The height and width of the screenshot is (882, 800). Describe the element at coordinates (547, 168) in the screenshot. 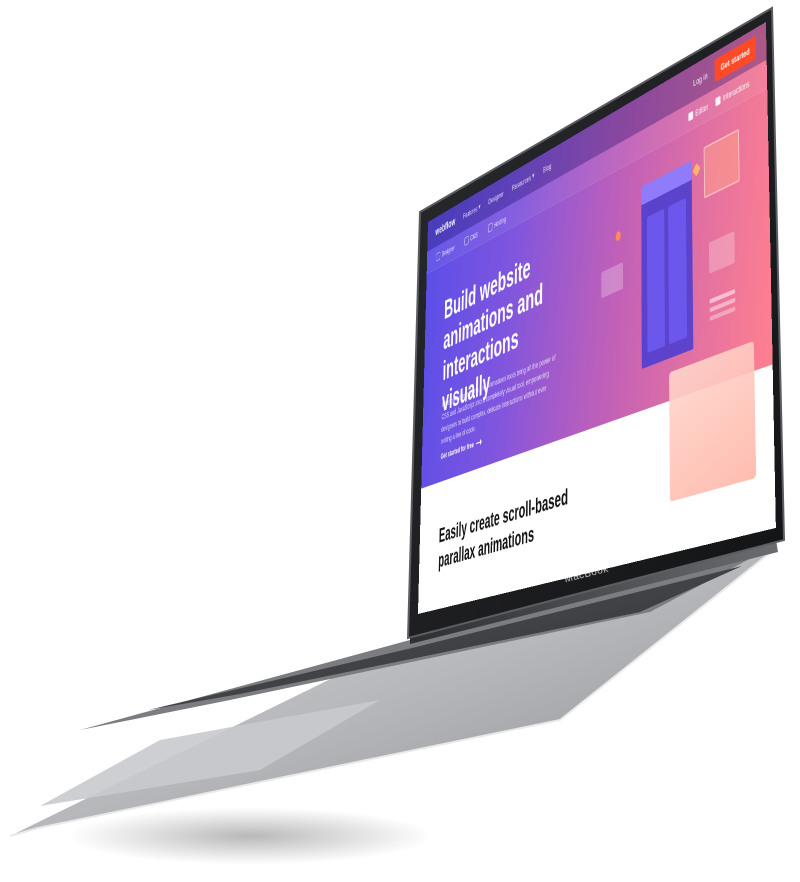

I see `nav-item-blog: Blog` at that location.